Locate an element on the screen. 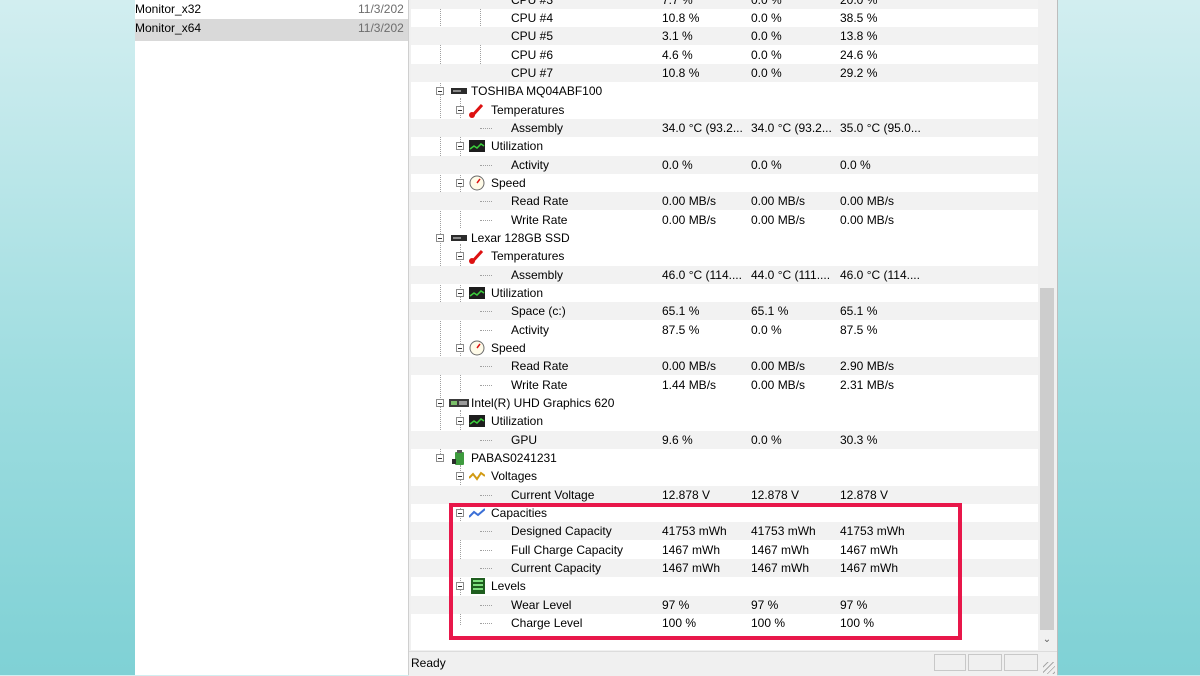 Image resolution: width=1200 pixels, height=676 pixels. sensor-value: 87.5 % is located at coordinates (681, 330).